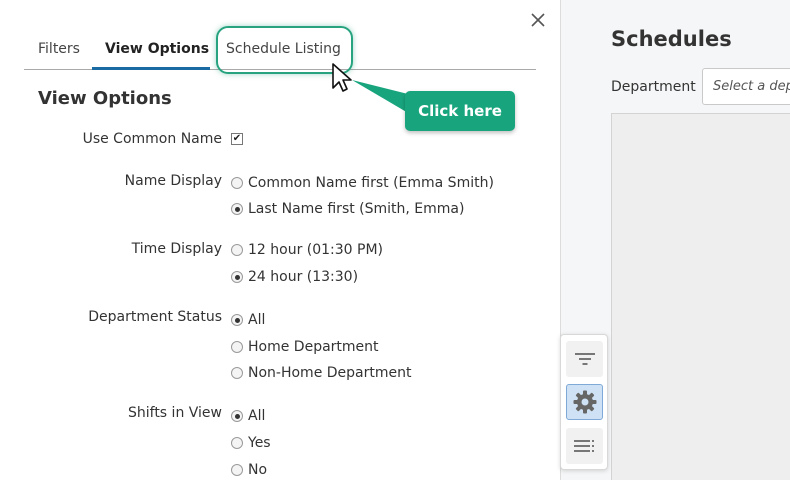 The image size is (790, 480). Describe the element at coordinates (460, 111) in the screenshot. I see `click-here-callout: Click here` at that location.